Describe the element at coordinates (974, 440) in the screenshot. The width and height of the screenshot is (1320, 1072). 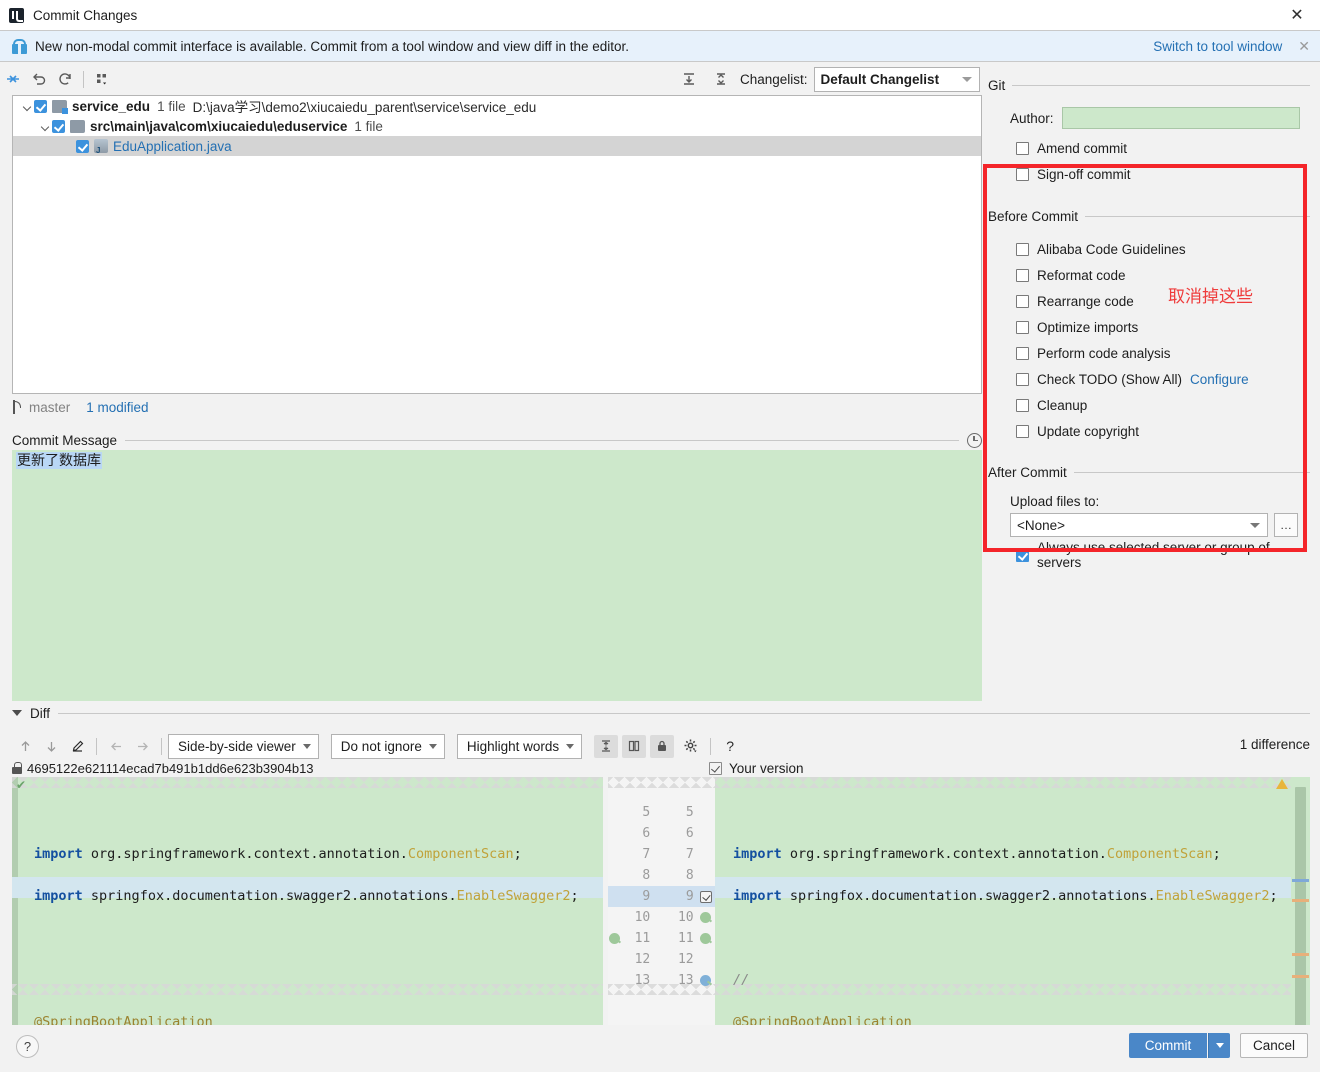
I see `clock-icon` at that location.